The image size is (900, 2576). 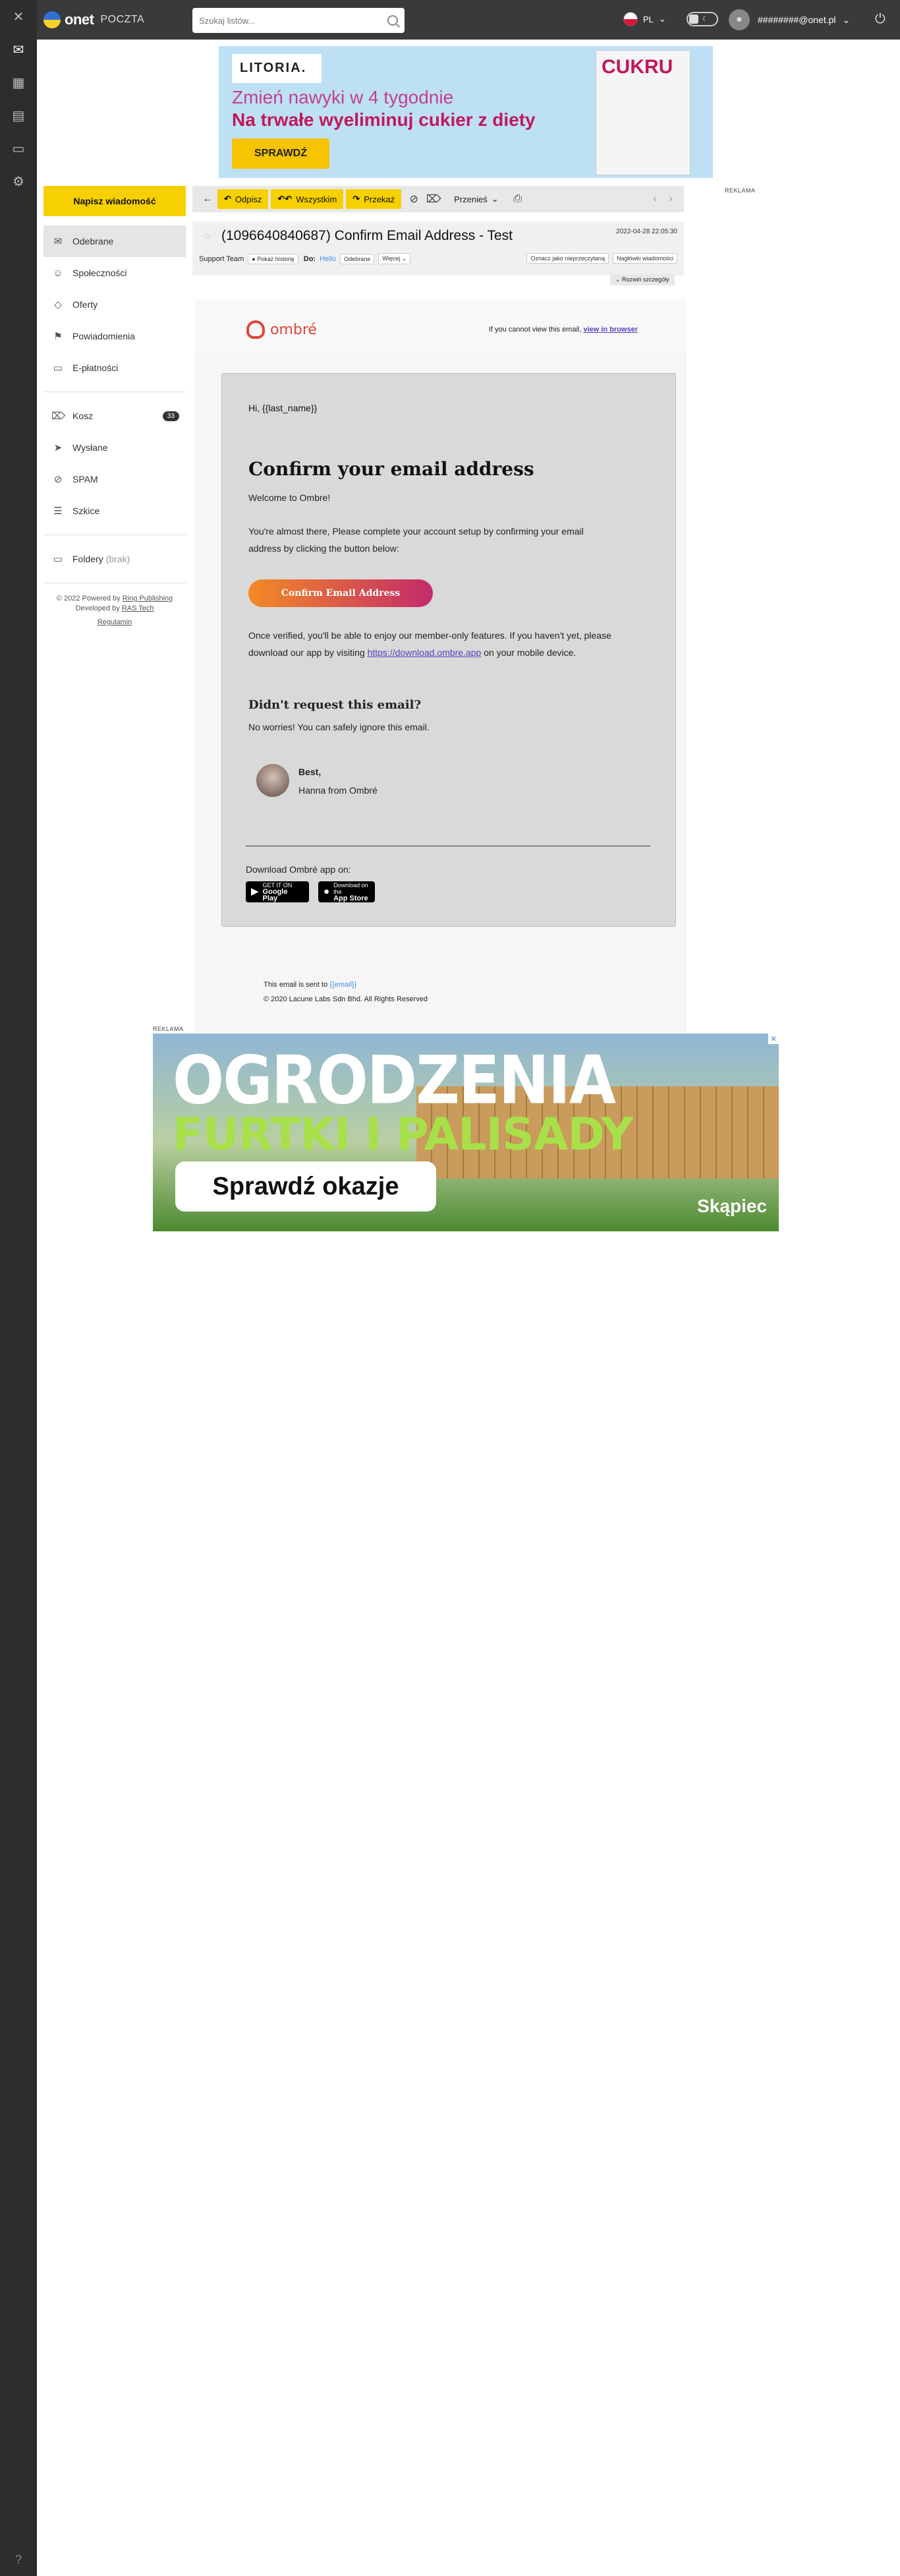 I want to click on folder-pill: Odebrane, so click(x=357, y=258).